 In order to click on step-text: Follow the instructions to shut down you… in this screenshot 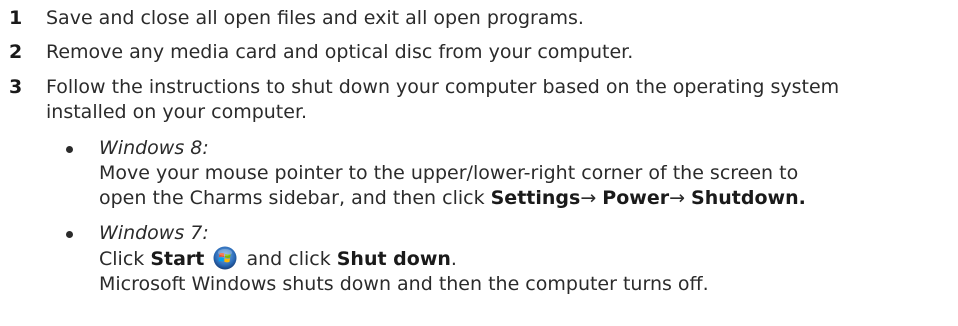, I will do `click(496, 100)`.